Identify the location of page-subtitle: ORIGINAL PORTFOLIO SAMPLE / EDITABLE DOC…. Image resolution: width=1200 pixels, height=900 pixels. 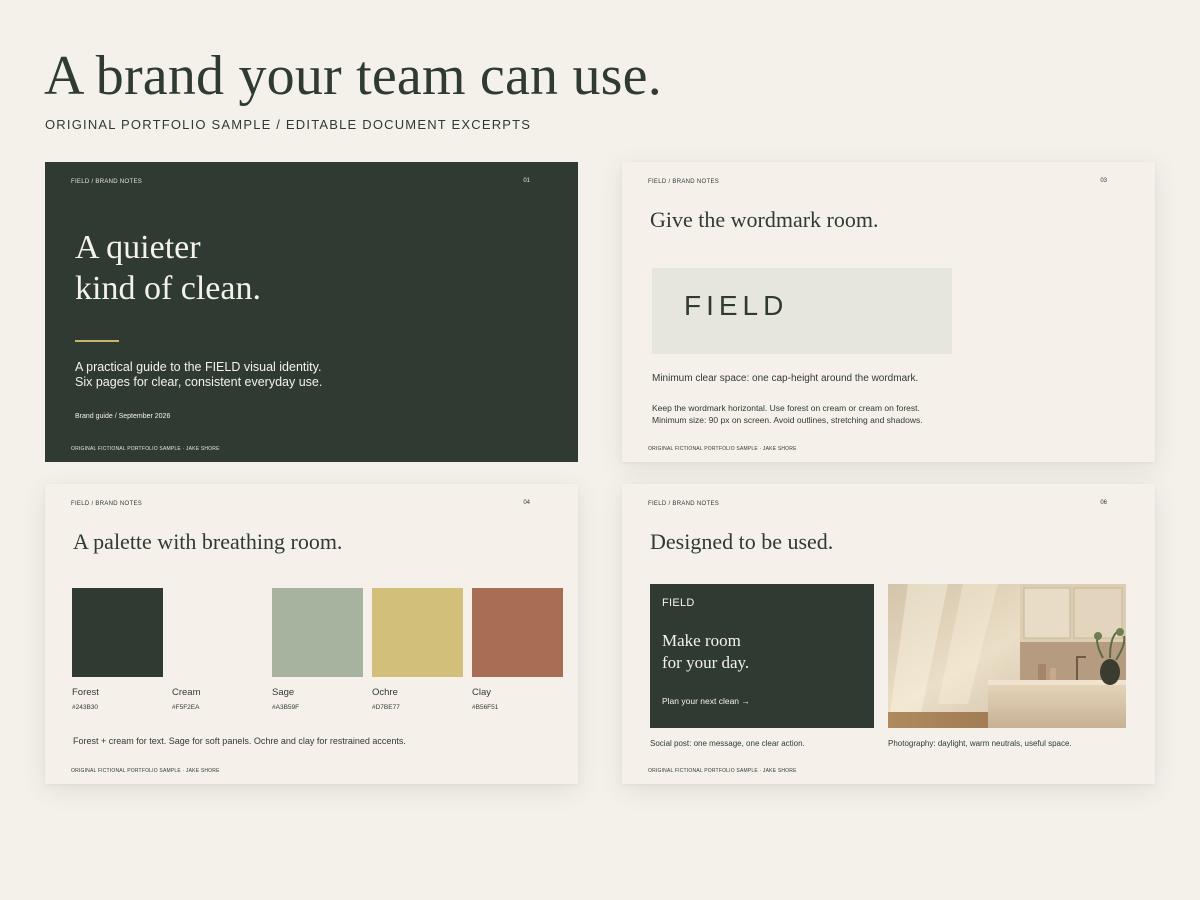
(288, 124).